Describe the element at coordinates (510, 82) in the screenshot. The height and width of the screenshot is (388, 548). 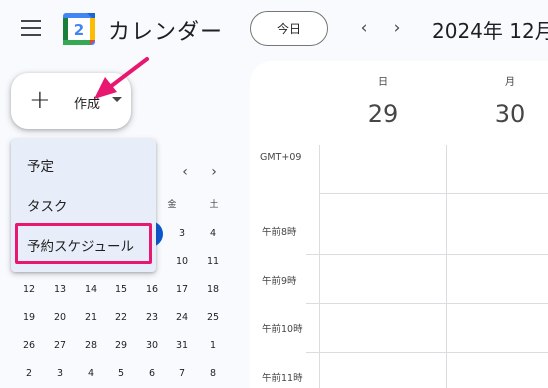
I see `day-header-name: 月` at that location.